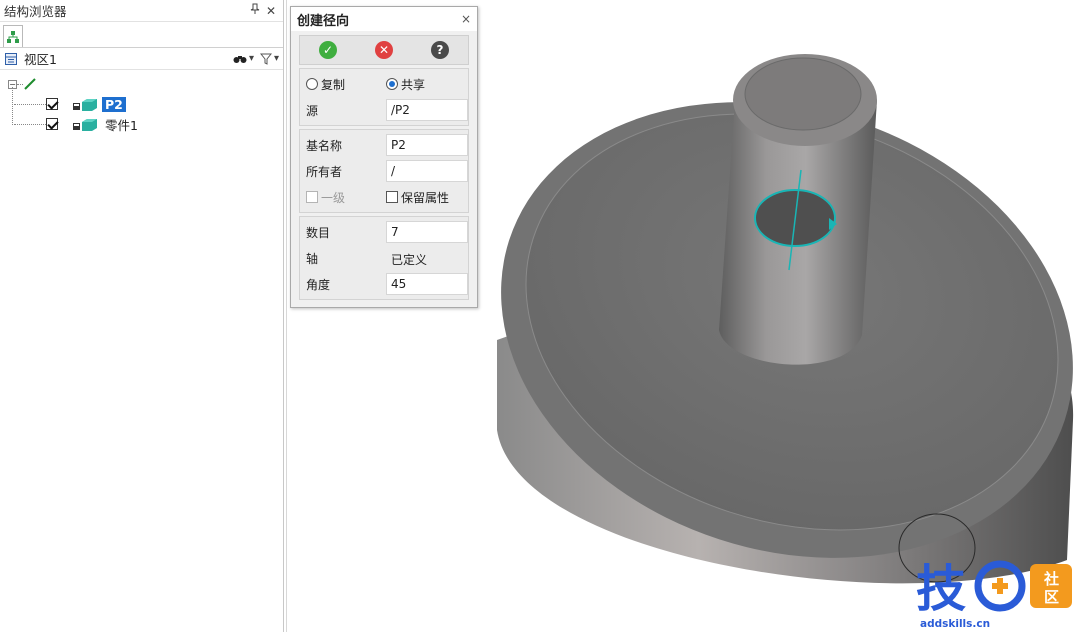 The height and width of the screenshot is (632, 1079). I want to click on angle-label: 角度, so click(318, 284).